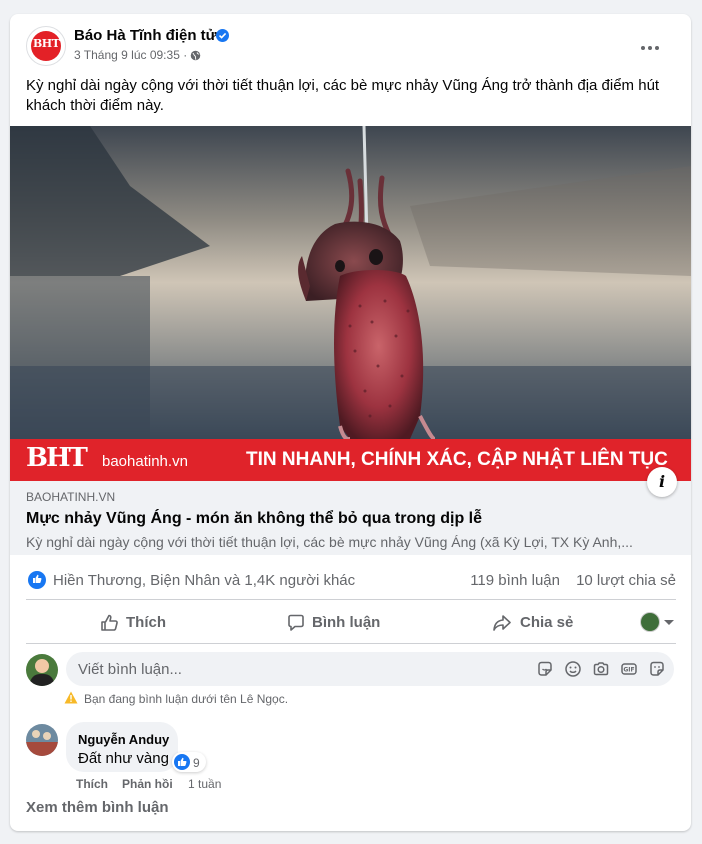 The image size is (702, 844). What do you see at coordinates (222, 35) in the screenshot?
I see `verified-icon` at bounding box center [222, 35].